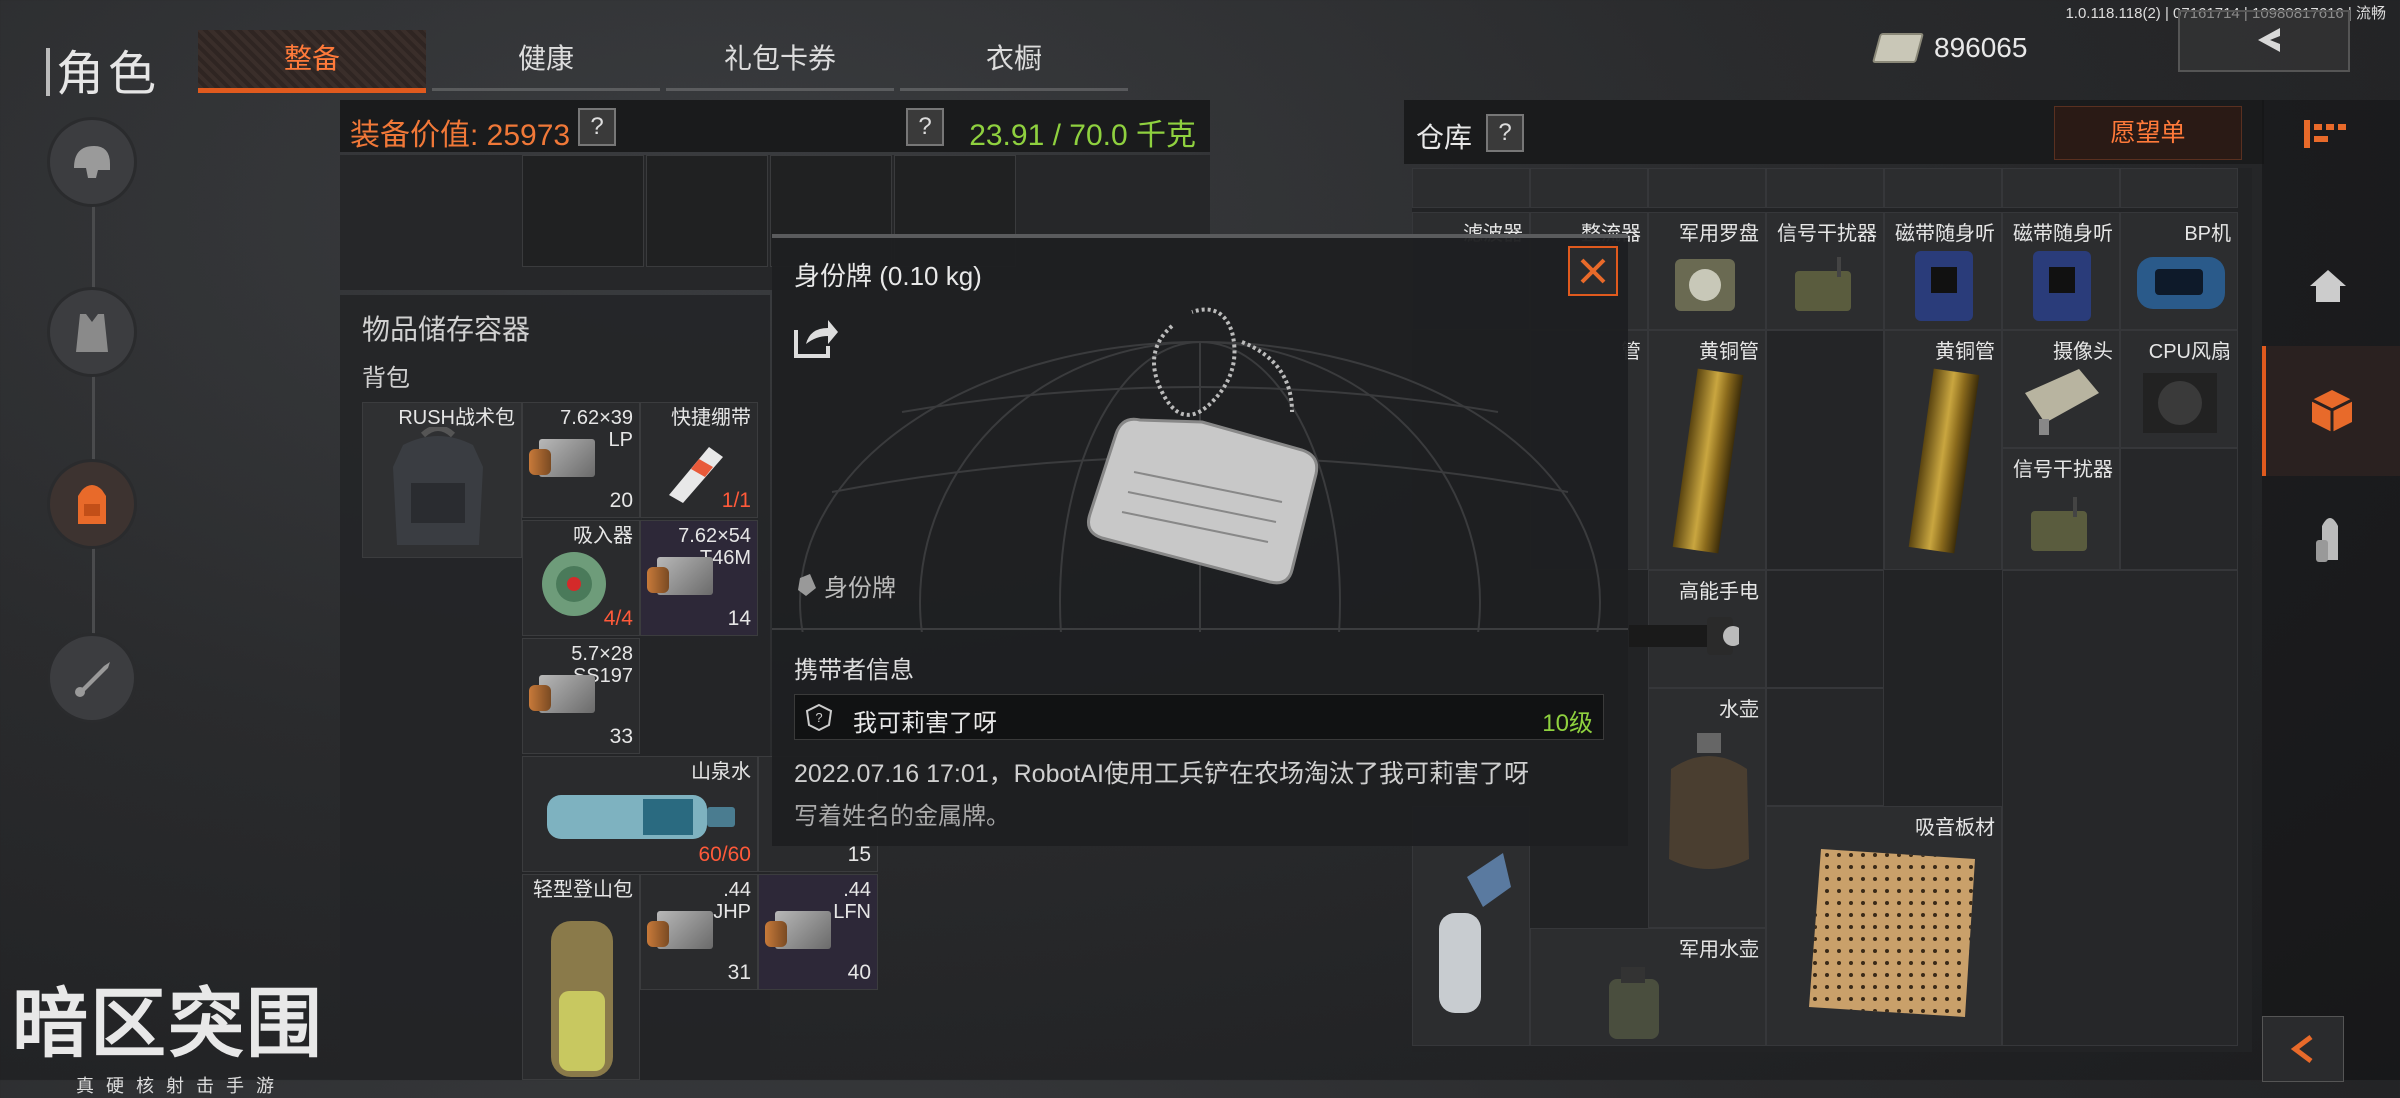 The image size is (2400, 1098). What do you see at coordinates (1200, 629) in the screenshot?
I see `divider` at bounding box center [1200, 629].